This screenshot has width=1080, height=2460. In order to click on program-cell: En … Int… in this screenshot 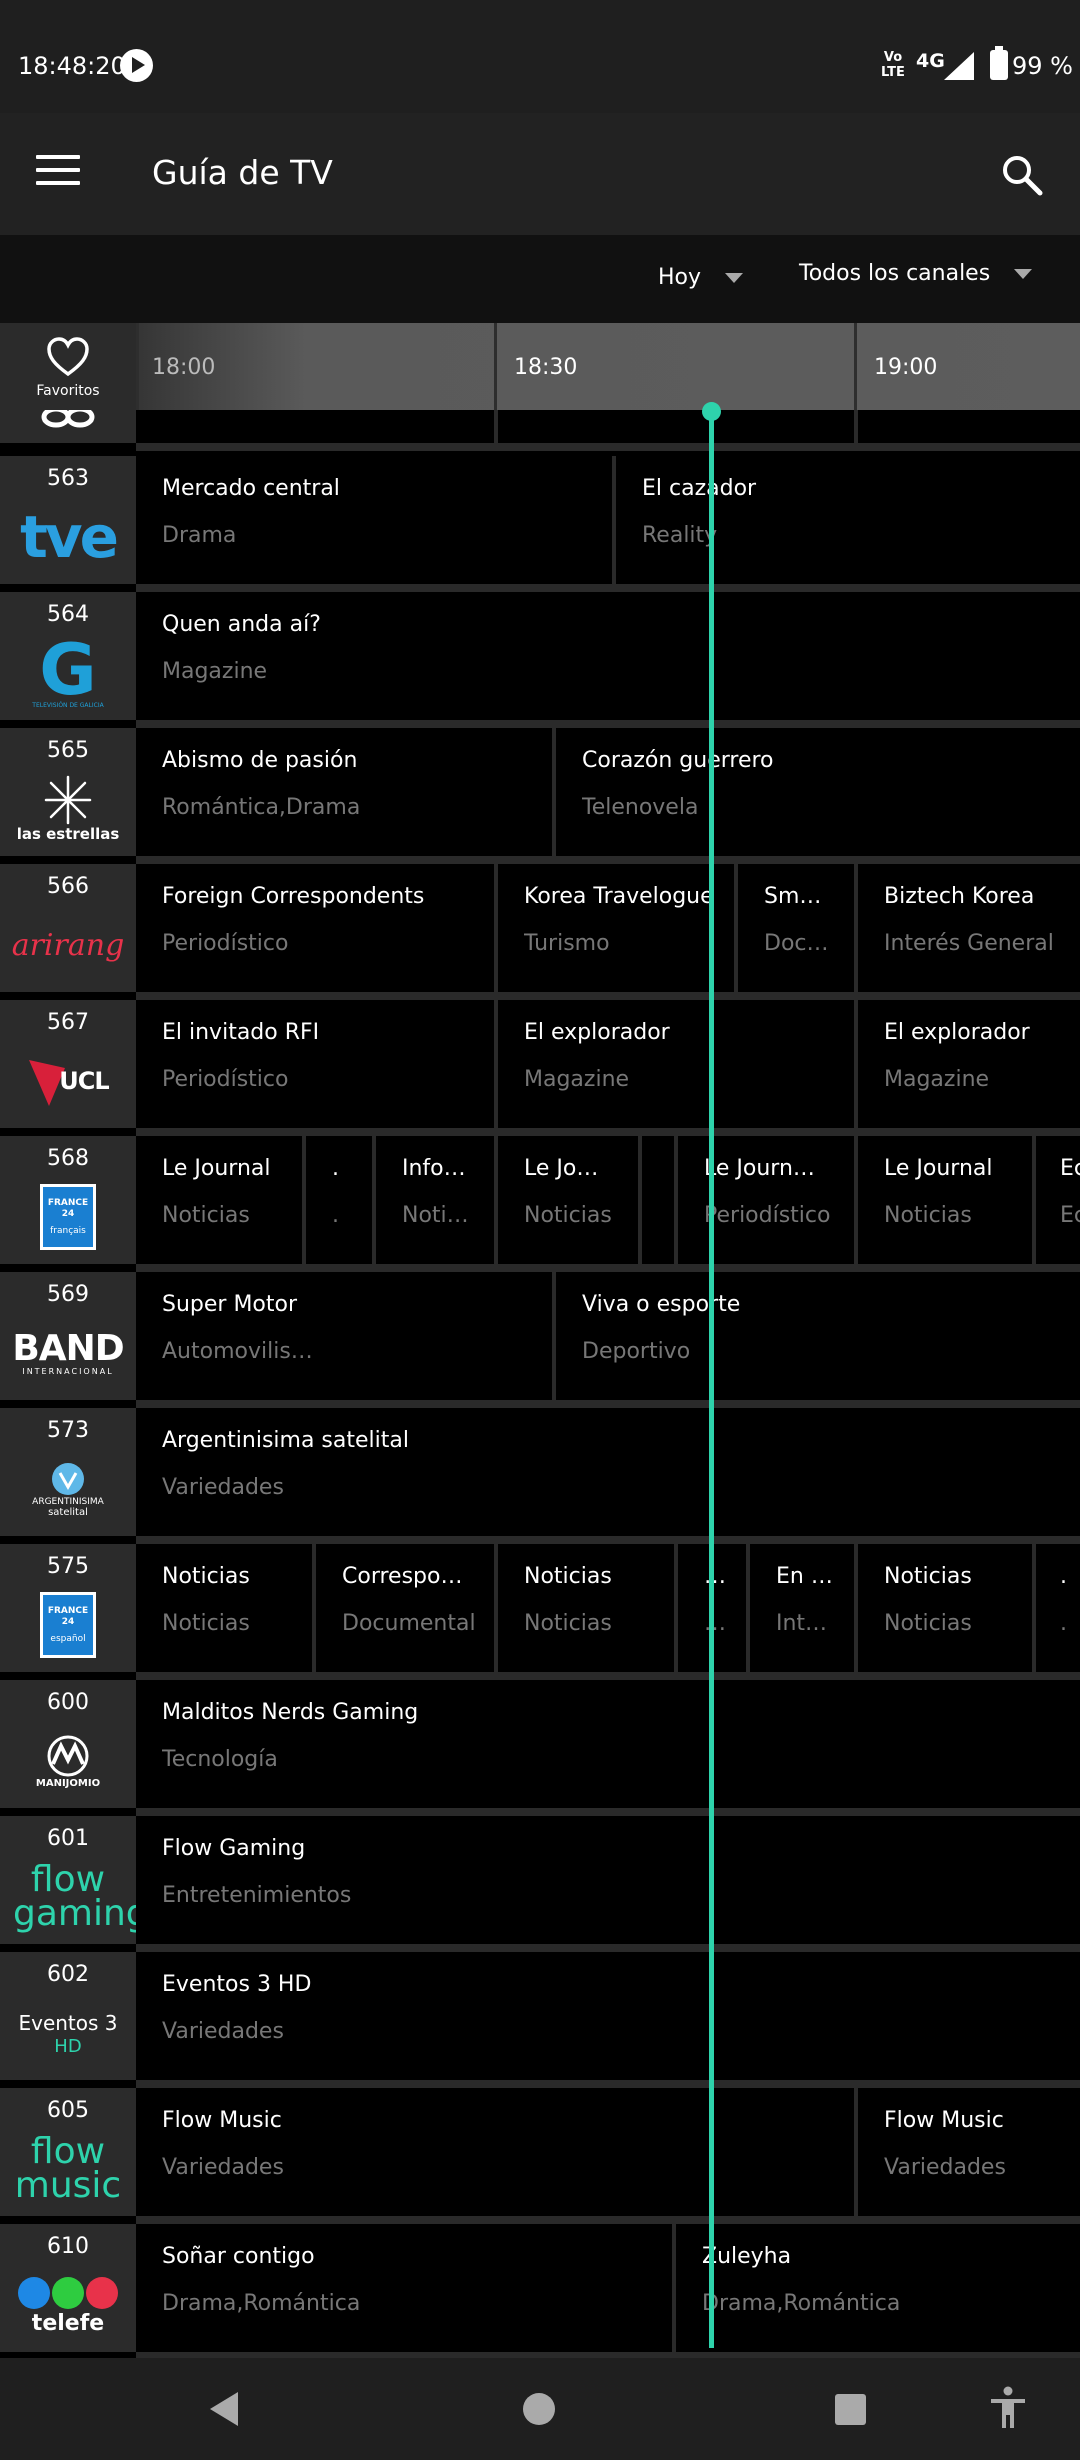, I will do `click(804, 1608)`.